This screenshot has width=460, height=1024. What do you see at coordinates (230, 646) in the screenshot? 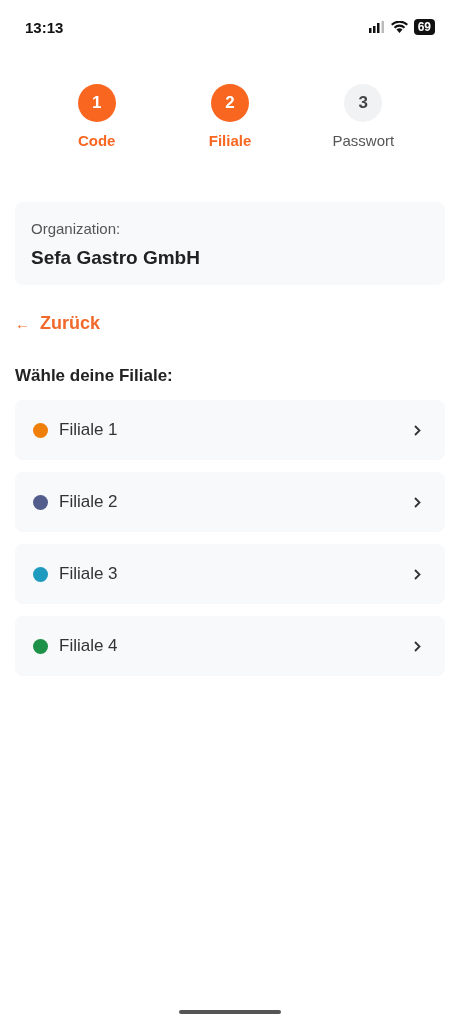
I see `branch-item: Filiale 4` at bounding box center [230, 646].